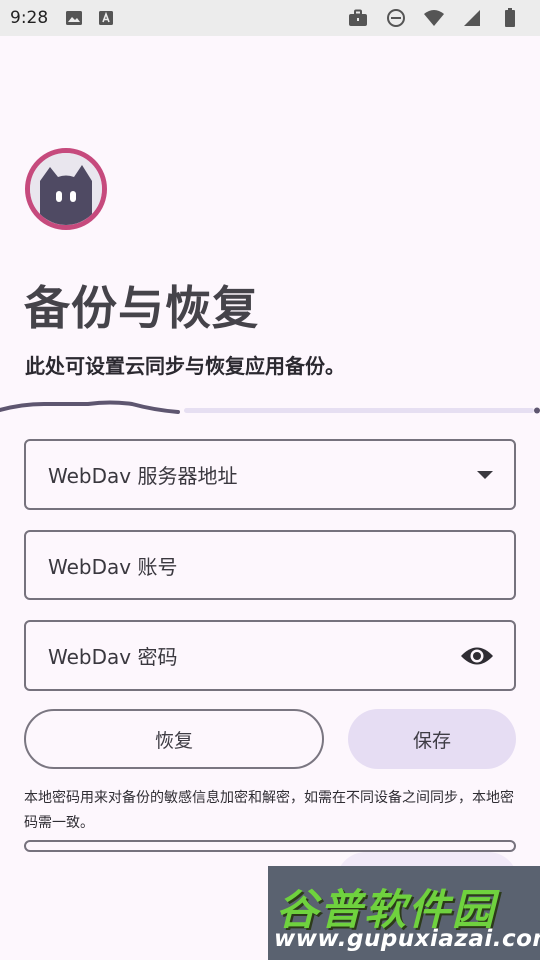 The width and height of the screenshot is (540, 960). What do you see at coordinates (106, 18) in the screenshot?
I see `font-a-icon` at bounding box center [106, 18].